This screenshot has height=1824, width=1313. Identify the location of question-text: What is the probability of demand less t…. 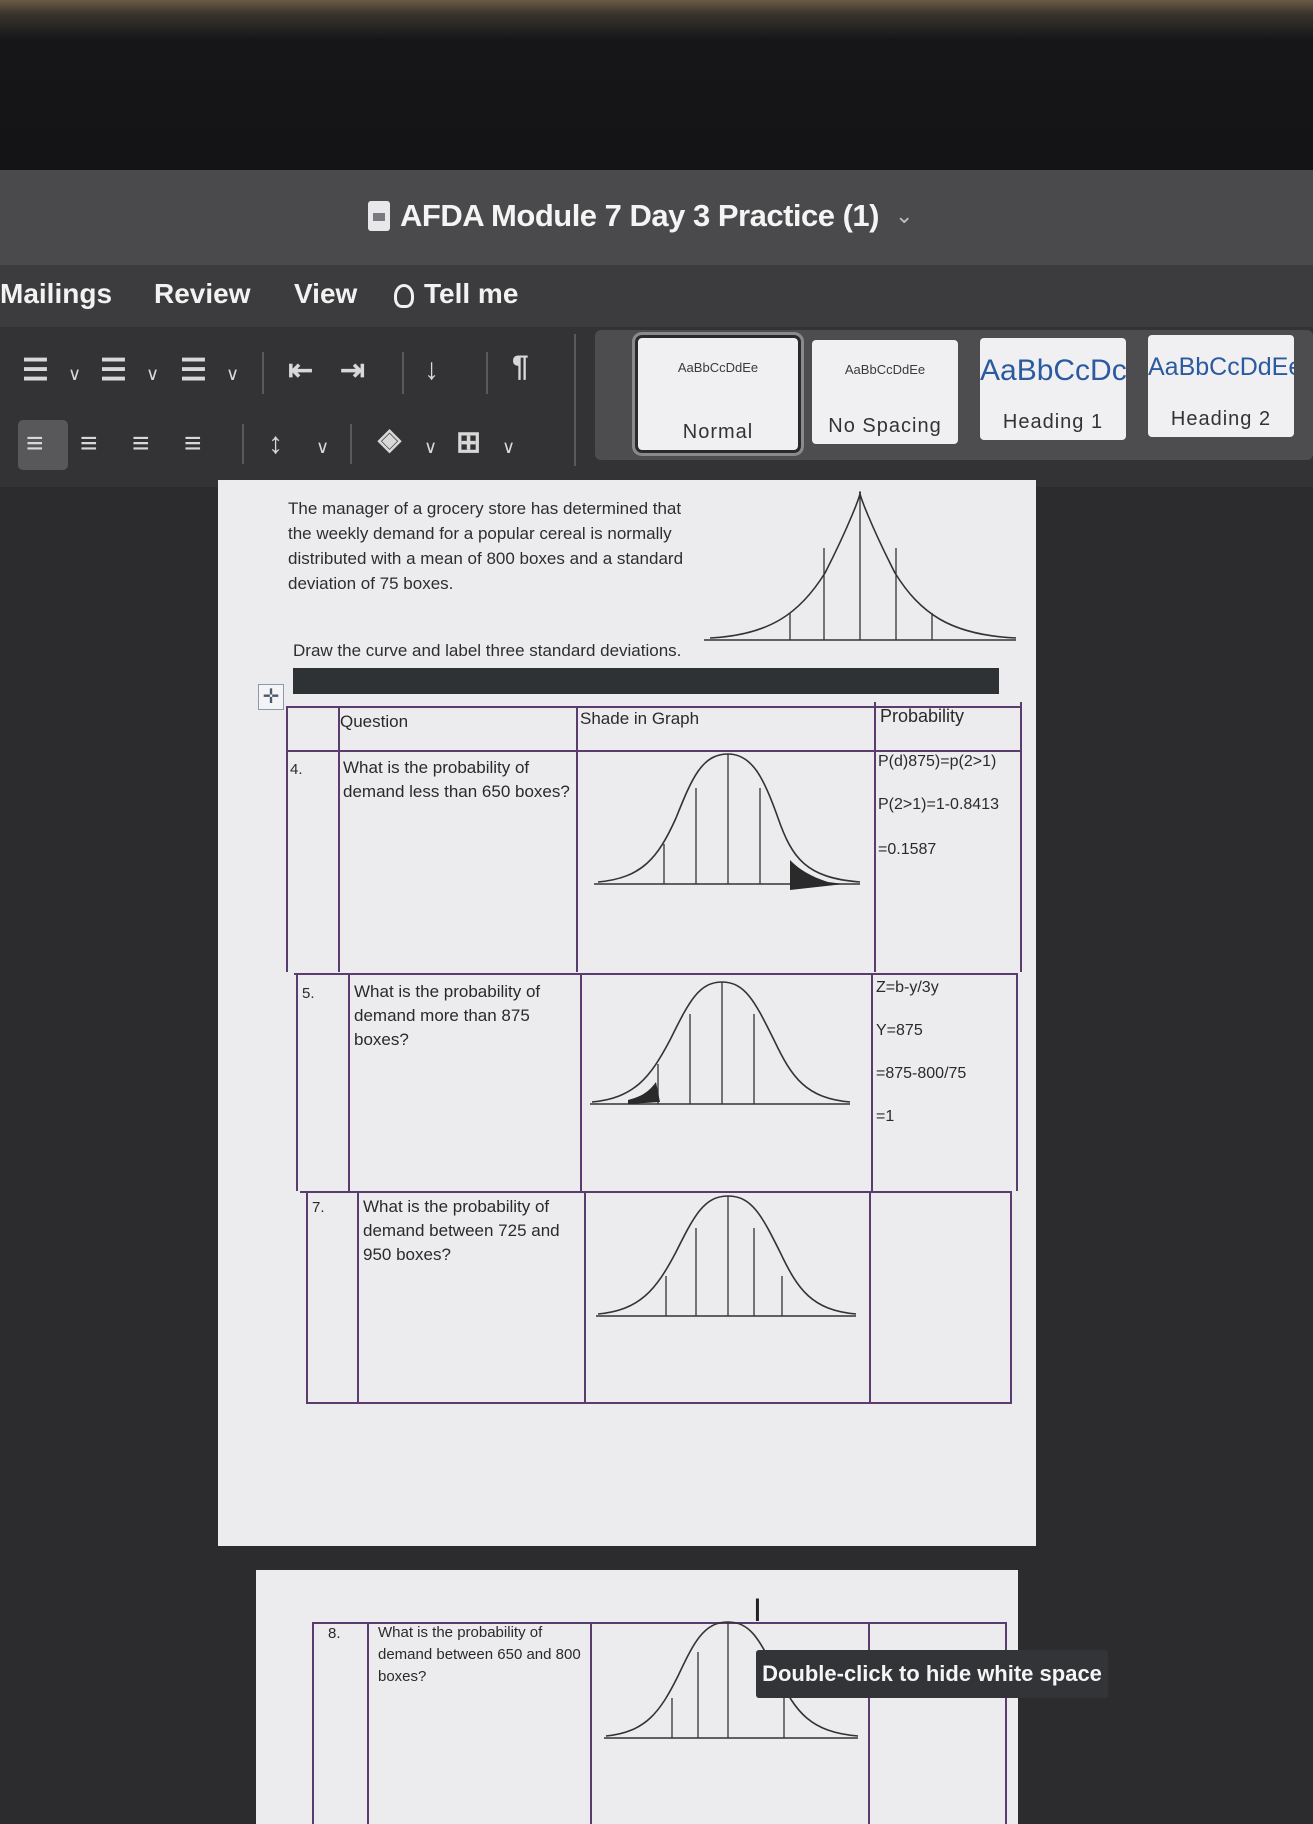
(456, 779).